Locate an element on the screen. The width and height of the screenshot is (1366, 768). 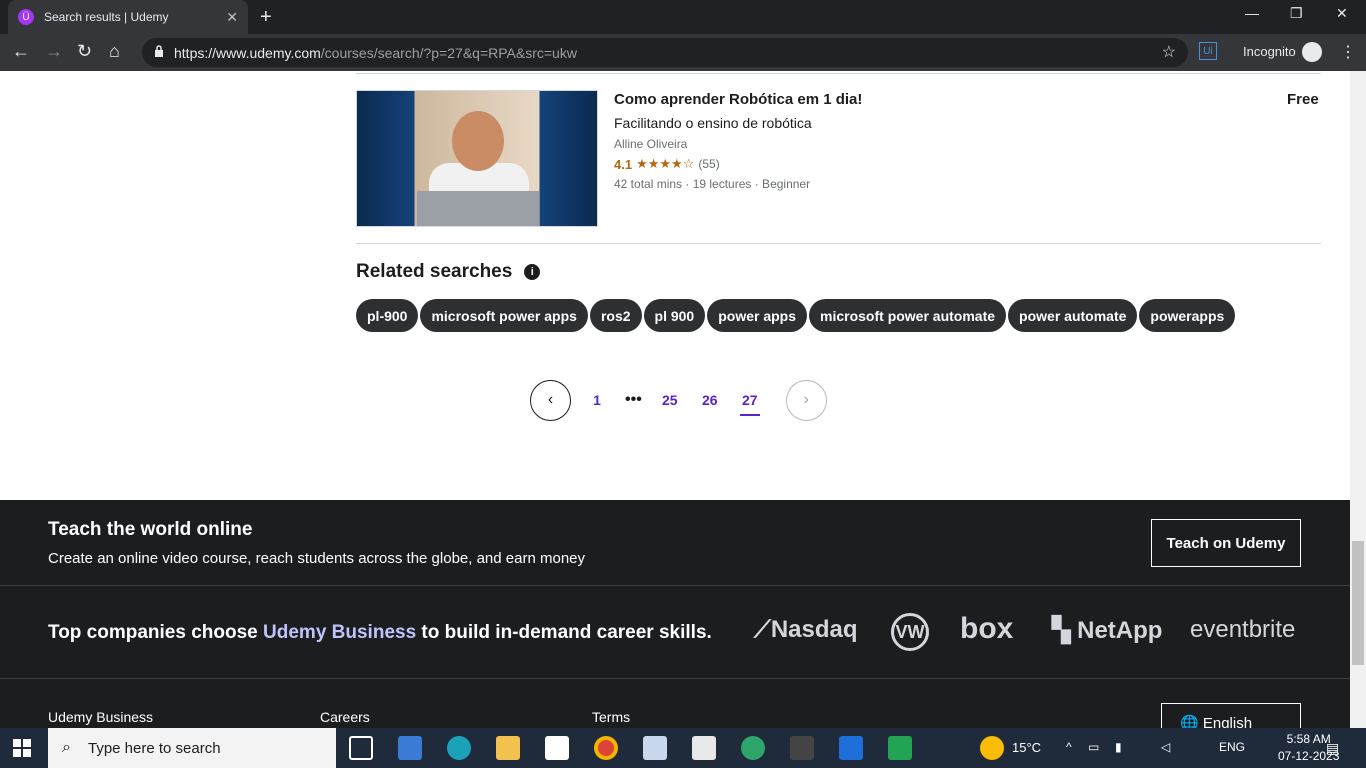
pagination: ‹ 1 ••• 25 26 27 › is located at coordinates (678, 400).